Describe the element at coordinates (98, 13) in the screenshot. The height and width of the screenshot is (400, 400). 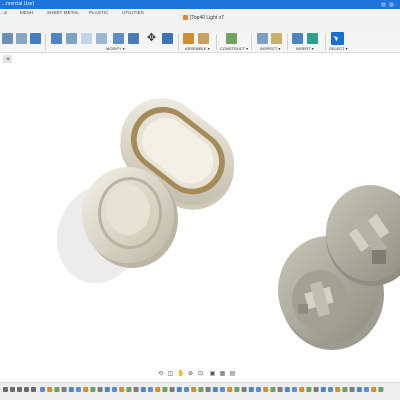
I see `tab-plastic: PLASTIC` at that location.